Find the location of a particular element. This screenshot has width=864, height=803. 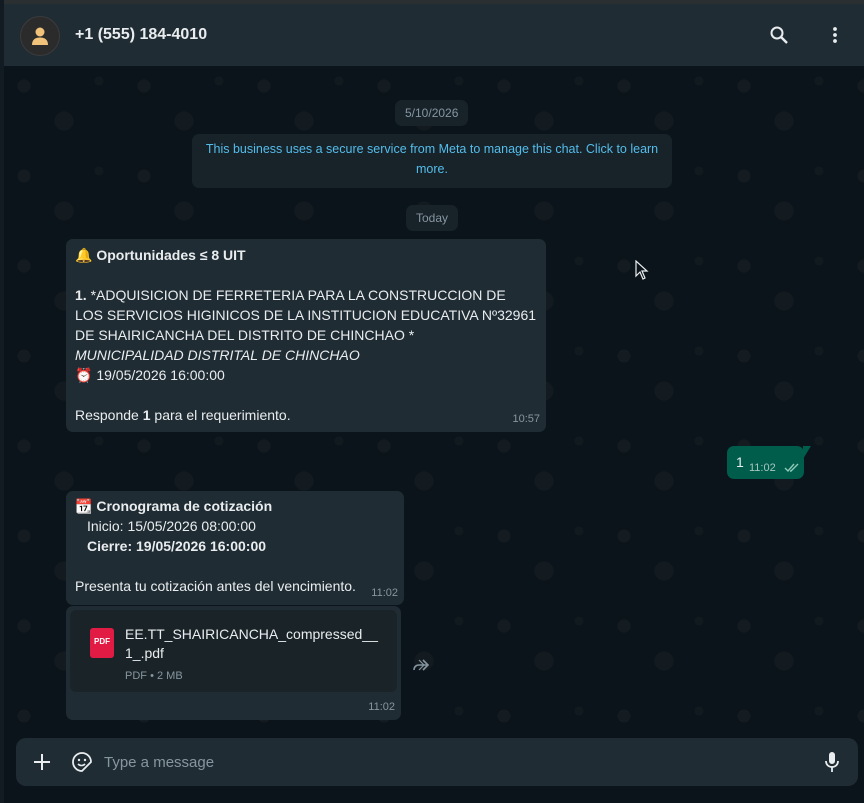

double-check-icon is located at coordinates (791, 468).